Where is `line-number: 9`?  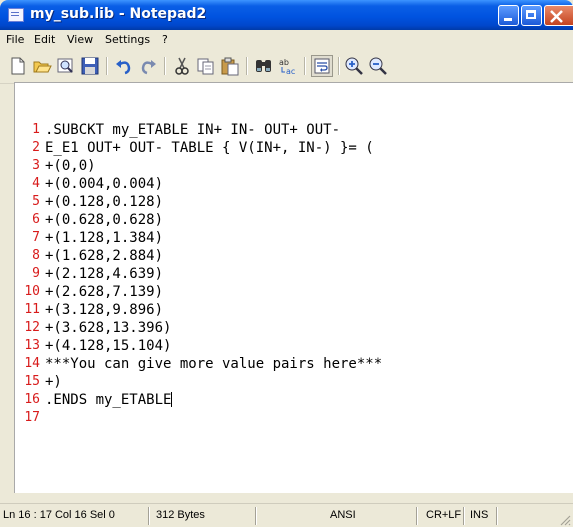
line-number: 9 is located at coordinates (36, 273).